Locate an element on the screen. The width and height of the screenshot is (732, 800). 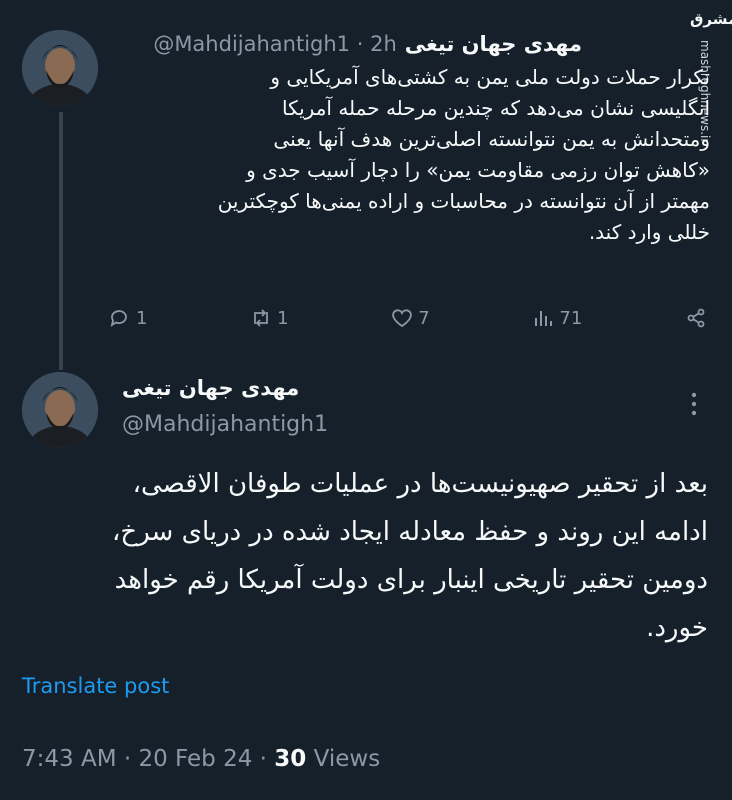
share-button is located at coordinates (696, 318).